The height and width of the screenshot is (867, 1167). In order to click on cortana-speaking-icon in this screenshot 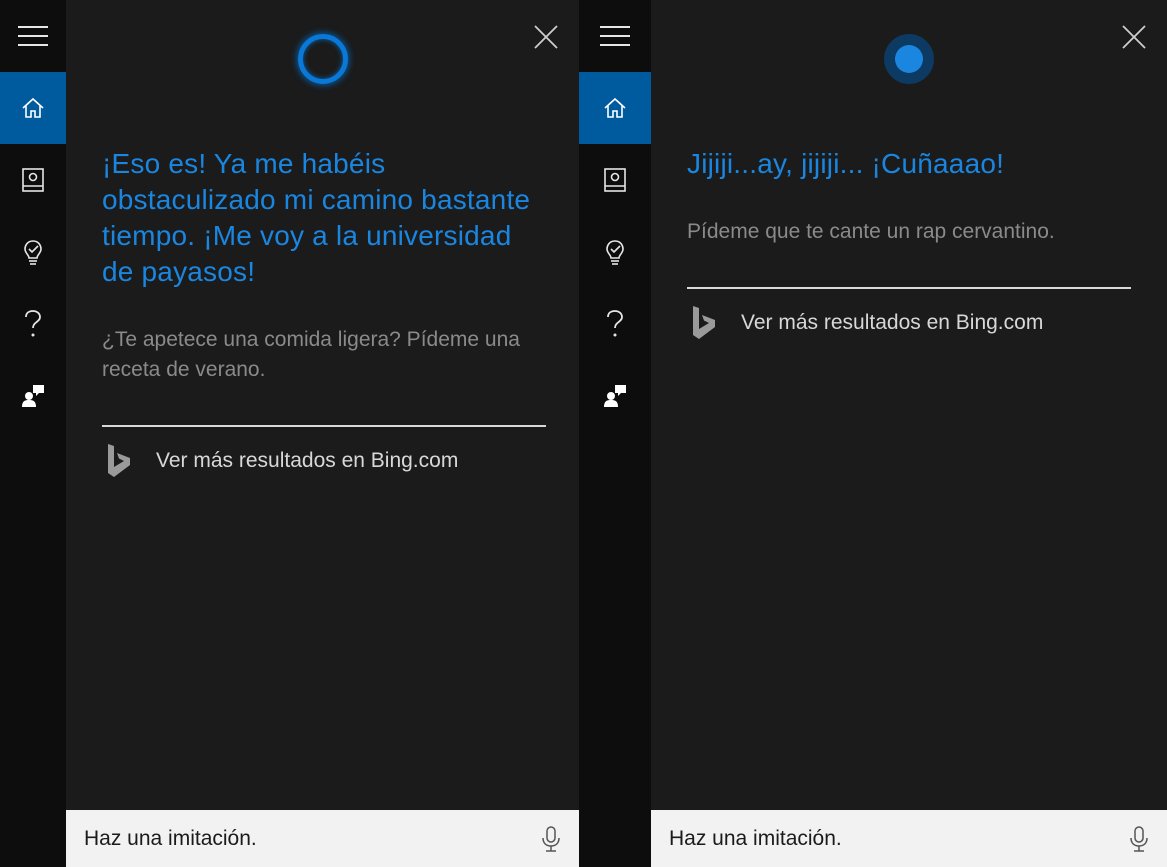, I will do `click(909, 59)`.